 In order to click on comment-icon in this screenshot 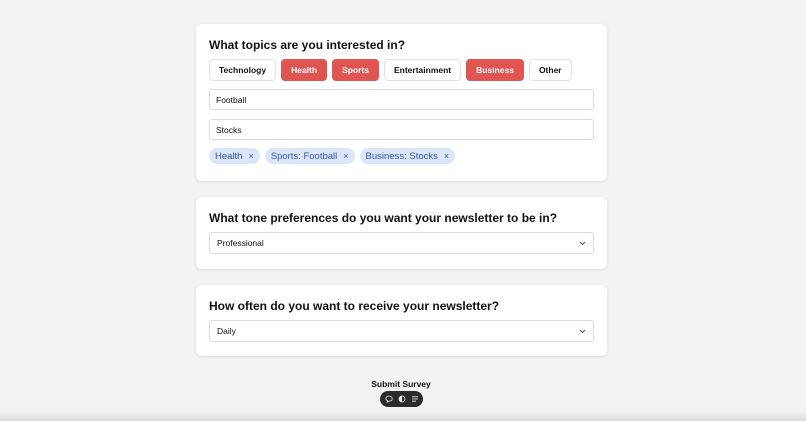, I will do `click(388, 399)`.